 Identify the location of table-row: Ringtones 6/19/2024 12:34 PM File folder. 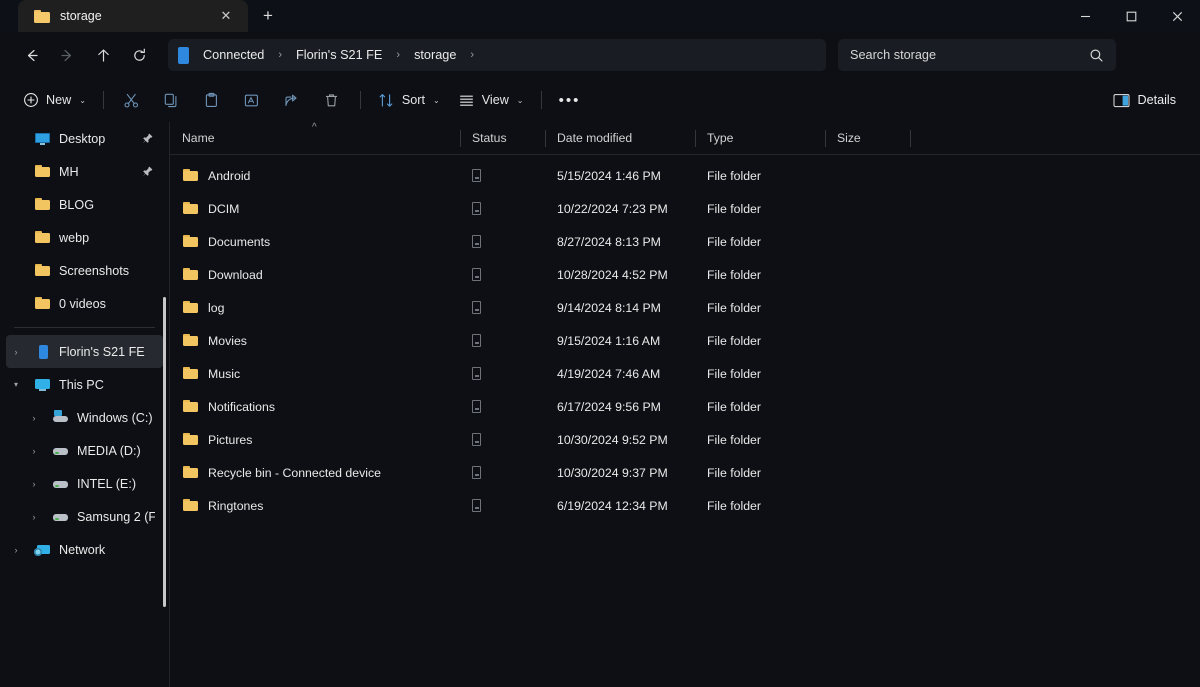
(685, 505).